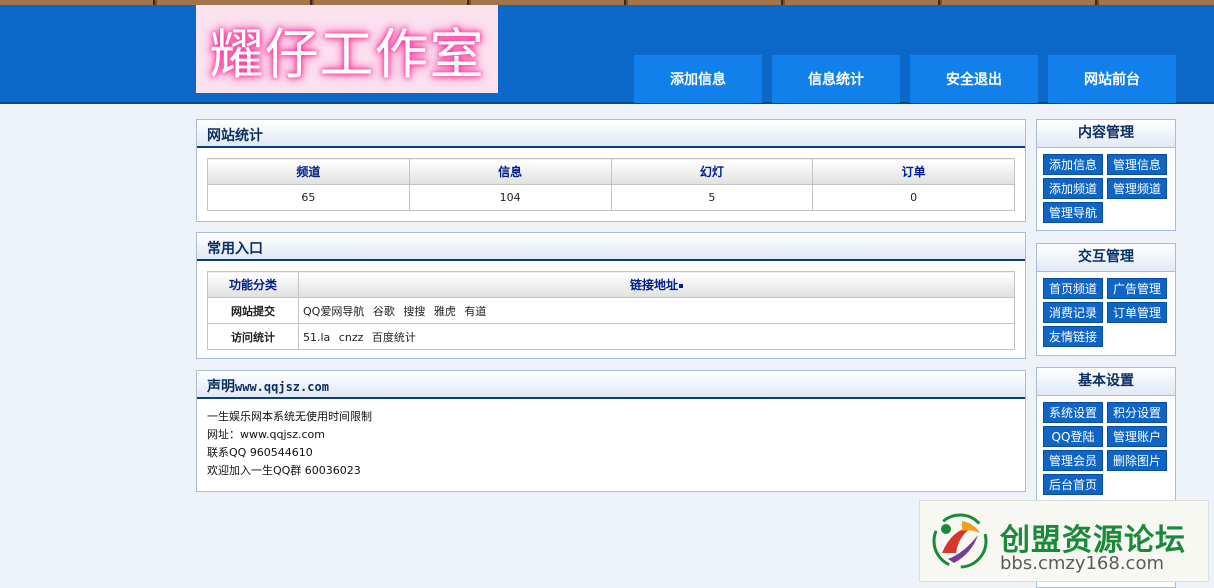  I want to click on link-list: QQ爱网导航 谷歌 搜搜 雅虎 有道, so click(656, 310).